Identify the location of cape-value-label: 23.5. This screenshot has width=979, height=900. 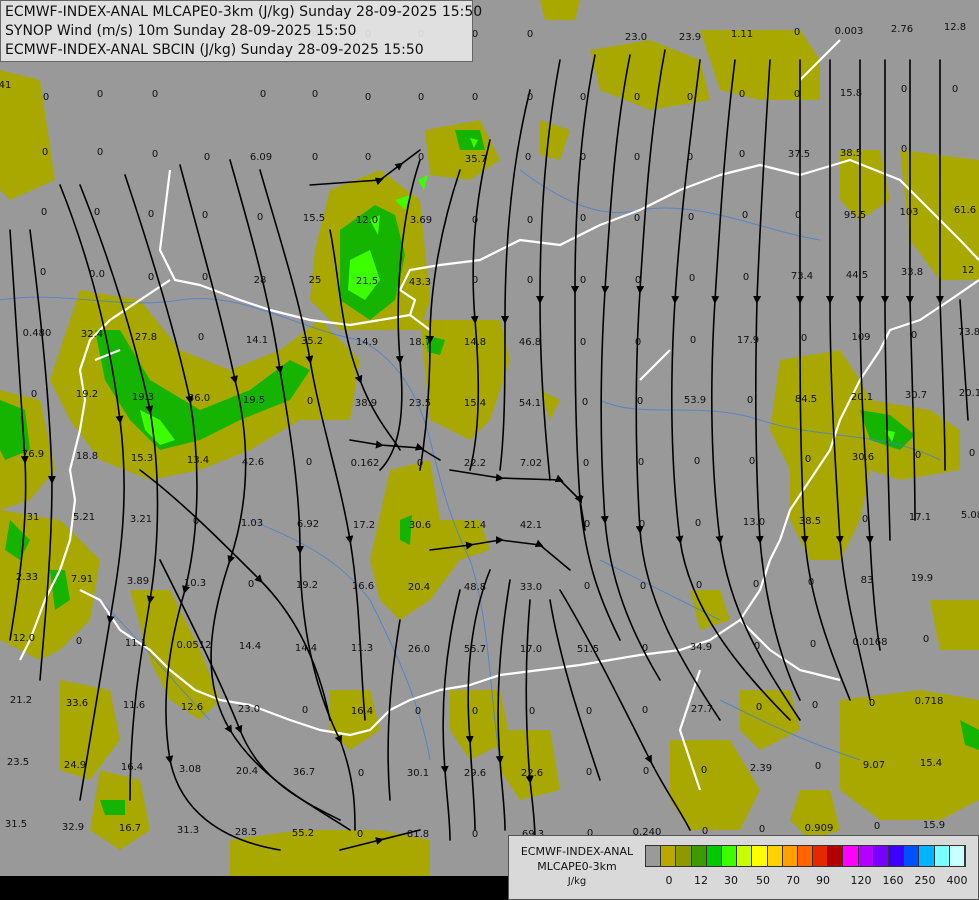
(18, 762).